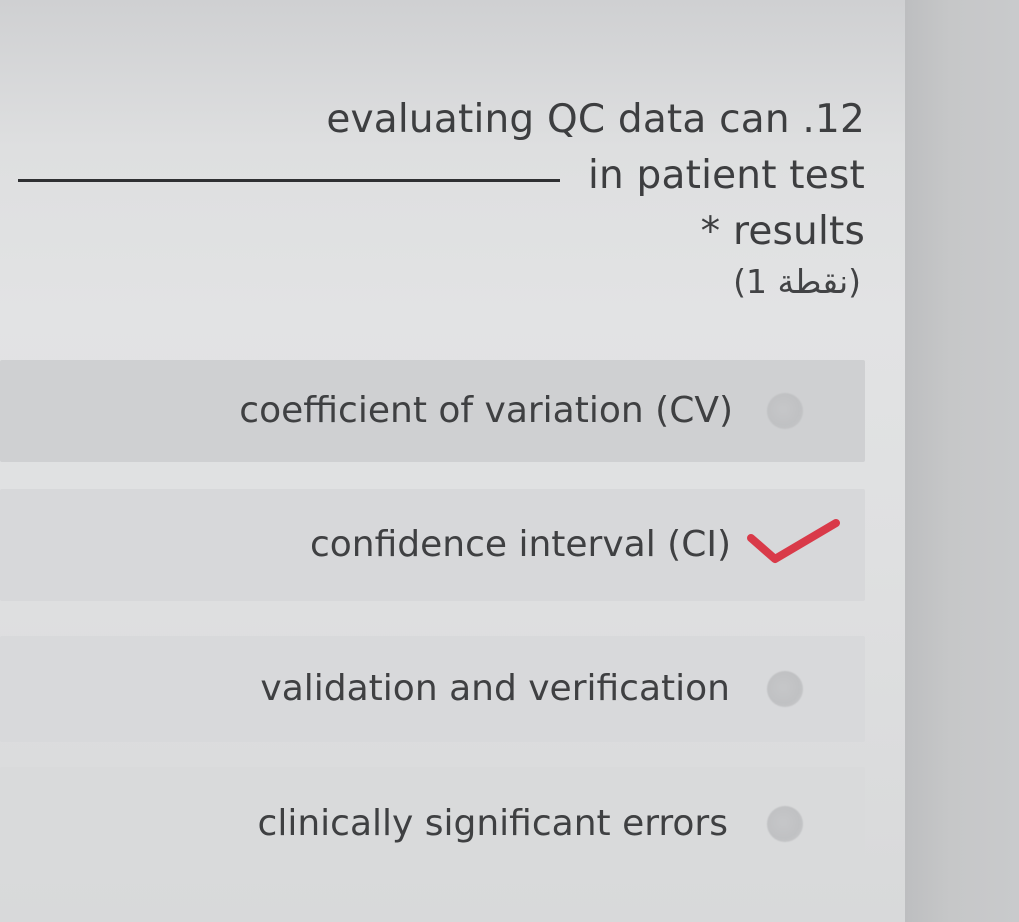 This screenshot has height=922, width=1019. I want to click on answer-option-cv: coefficient of variation (CV), so click(432, 411).